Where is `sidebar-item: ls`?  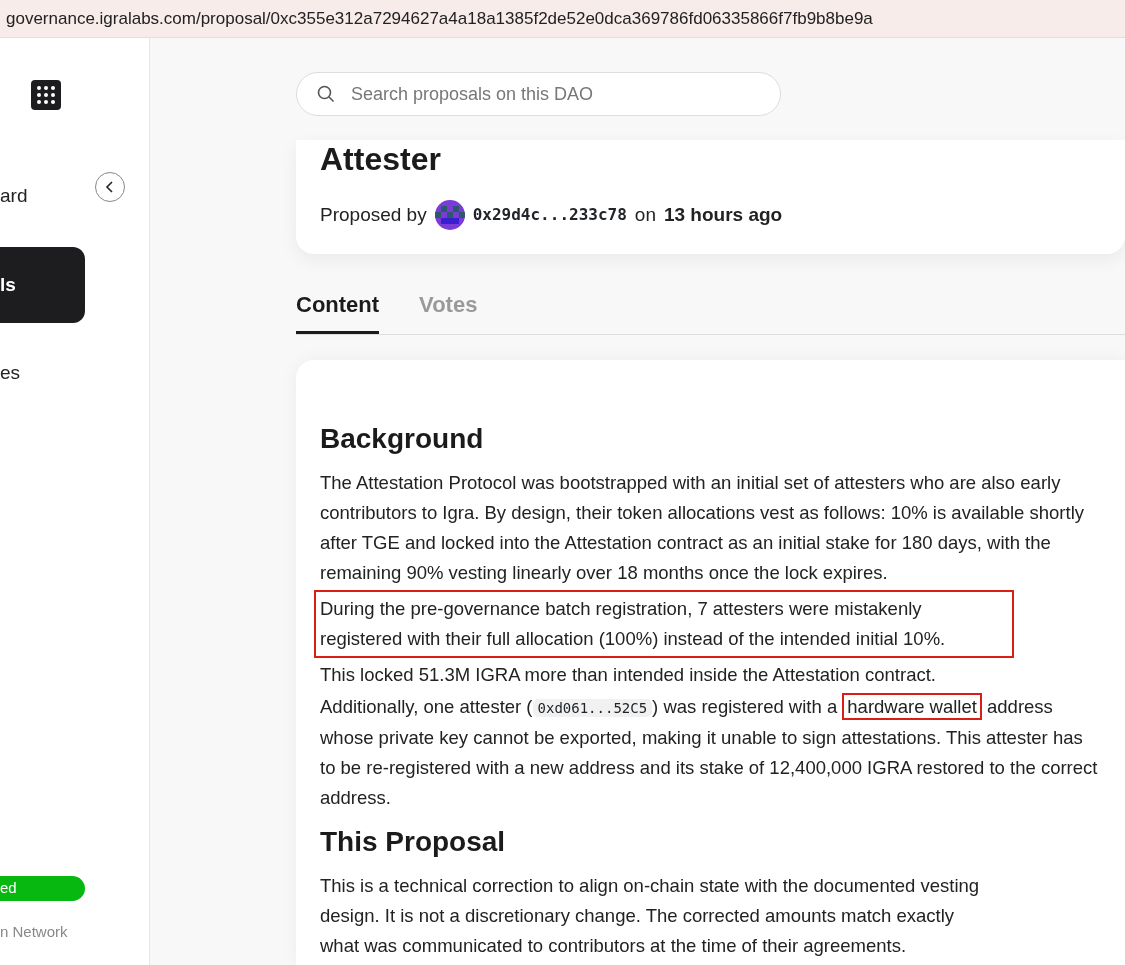 sidebar-item: ls is located at coordinates (42, 284).